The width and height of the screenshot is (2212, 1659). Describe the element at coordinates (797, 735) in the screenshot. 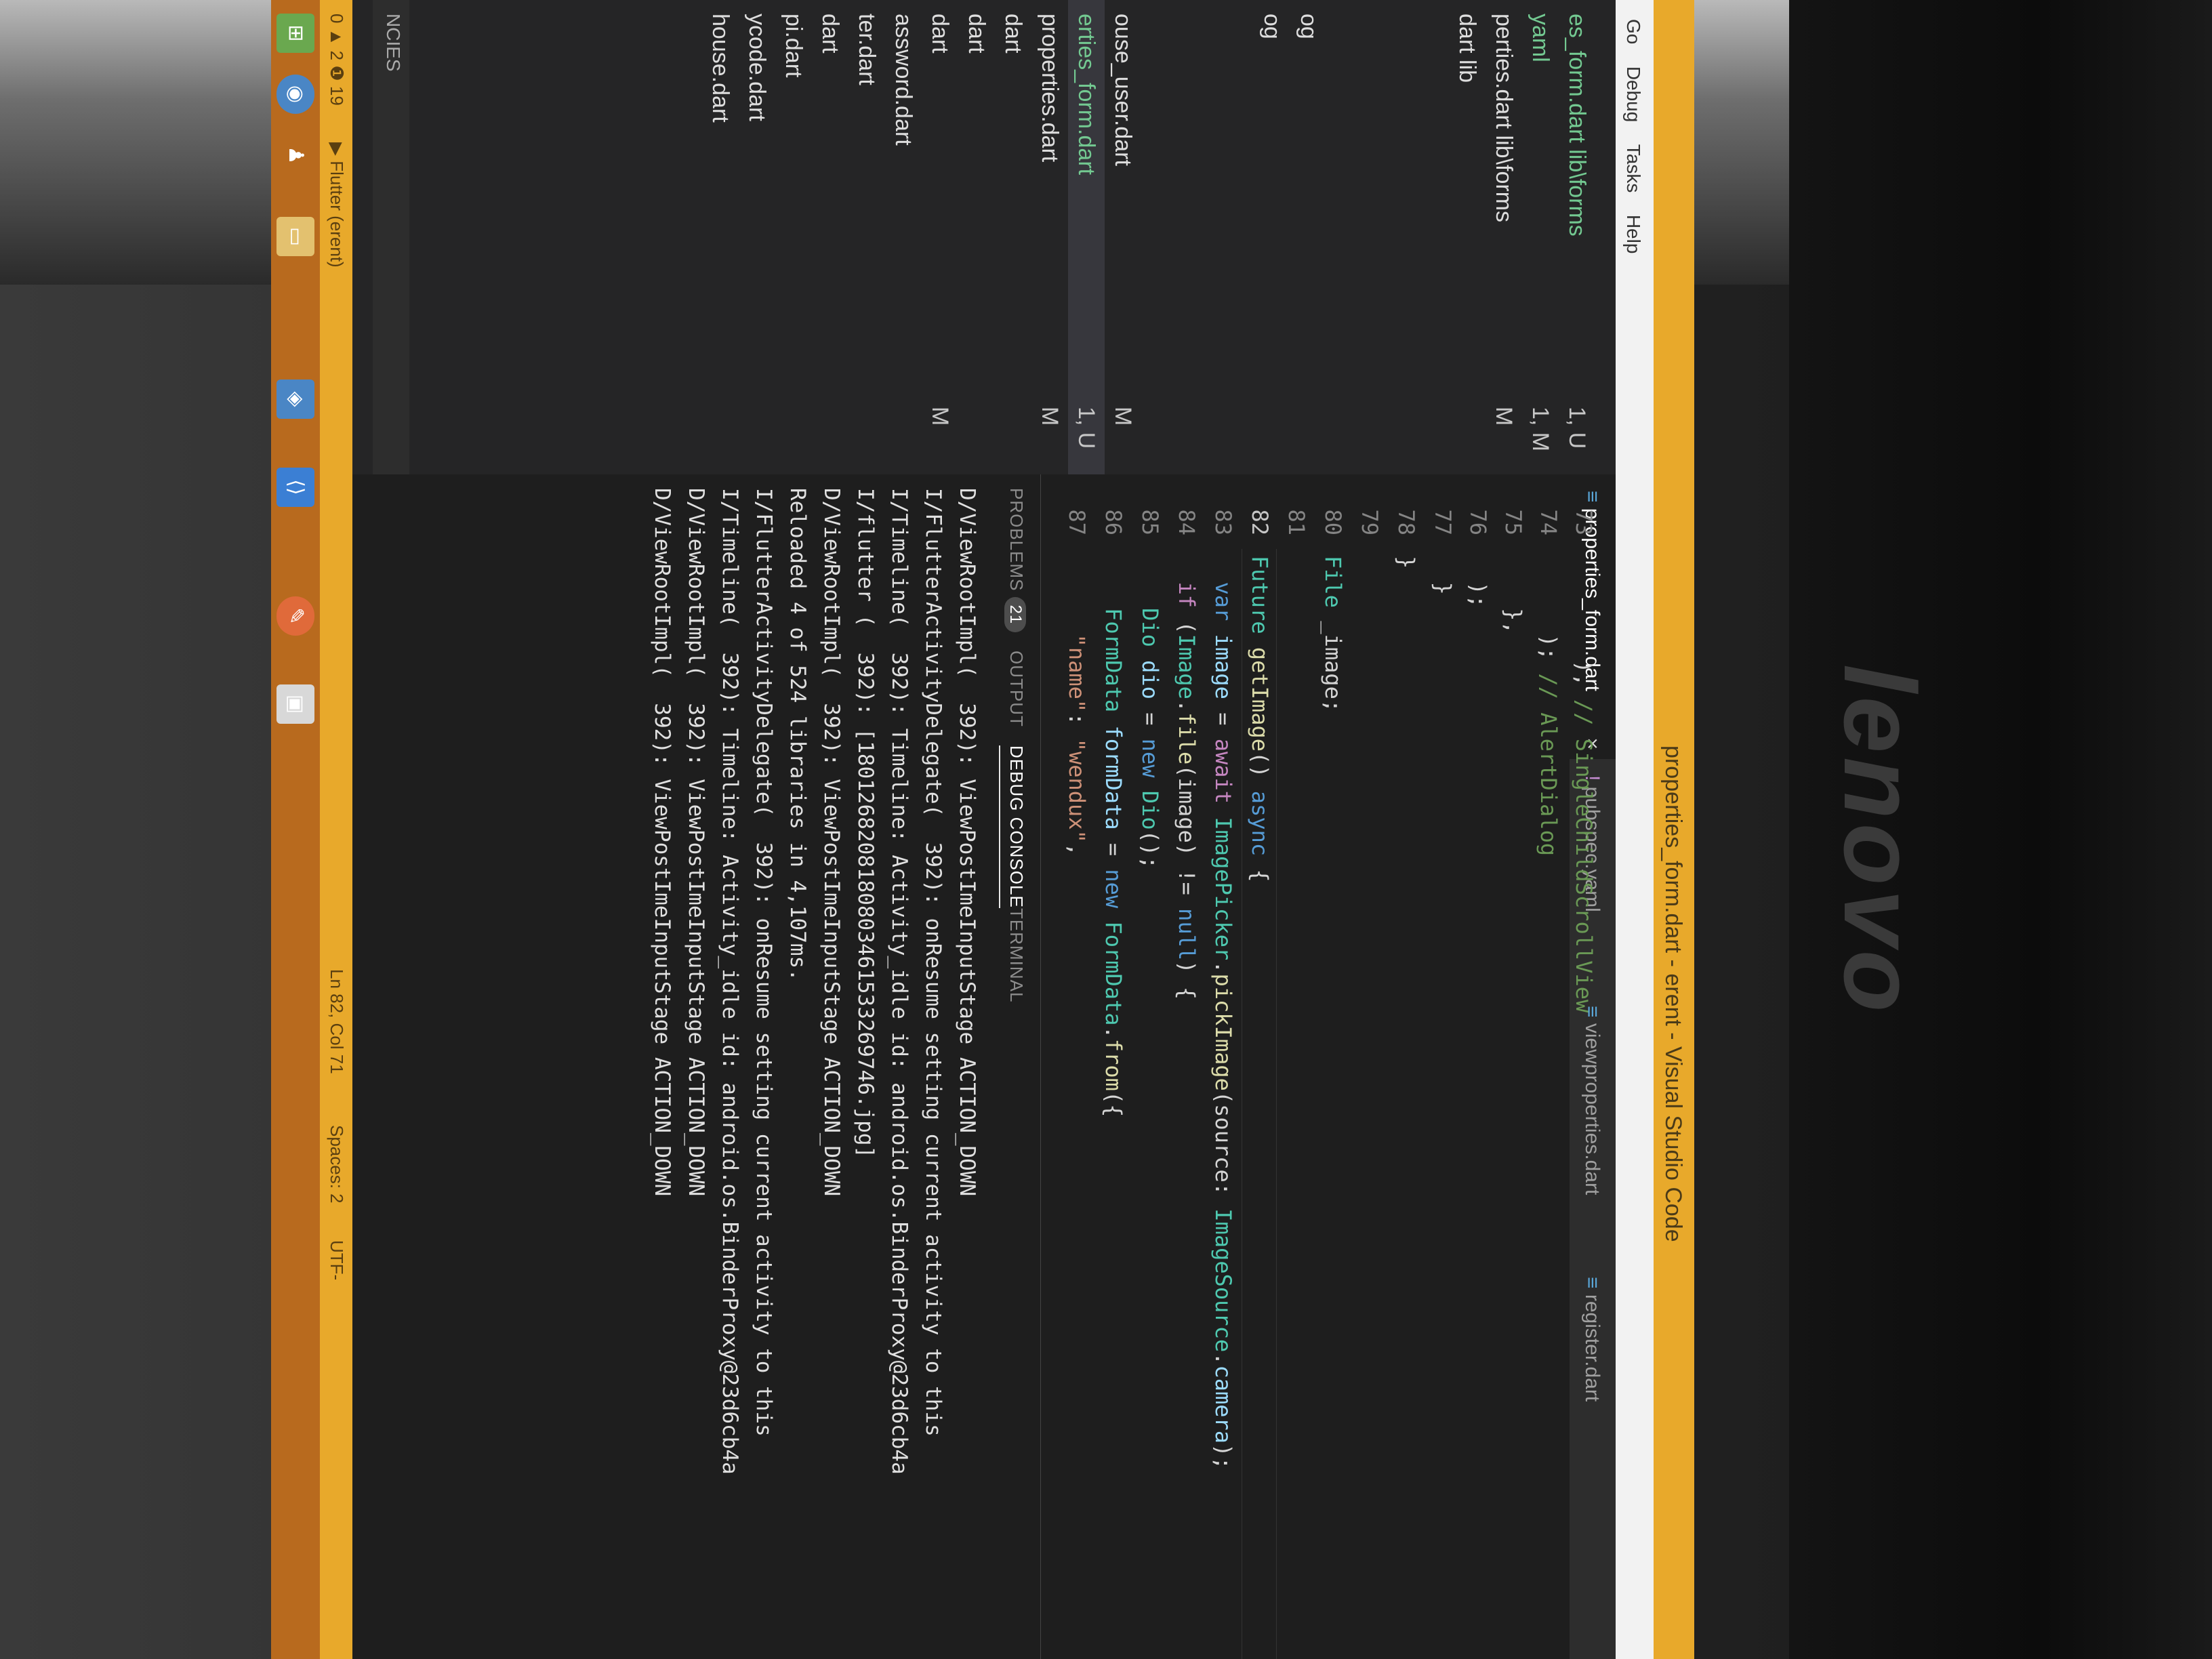

I see `console-line: Reloaded 4 of 524 libraries in 4,107ms.` at that location.